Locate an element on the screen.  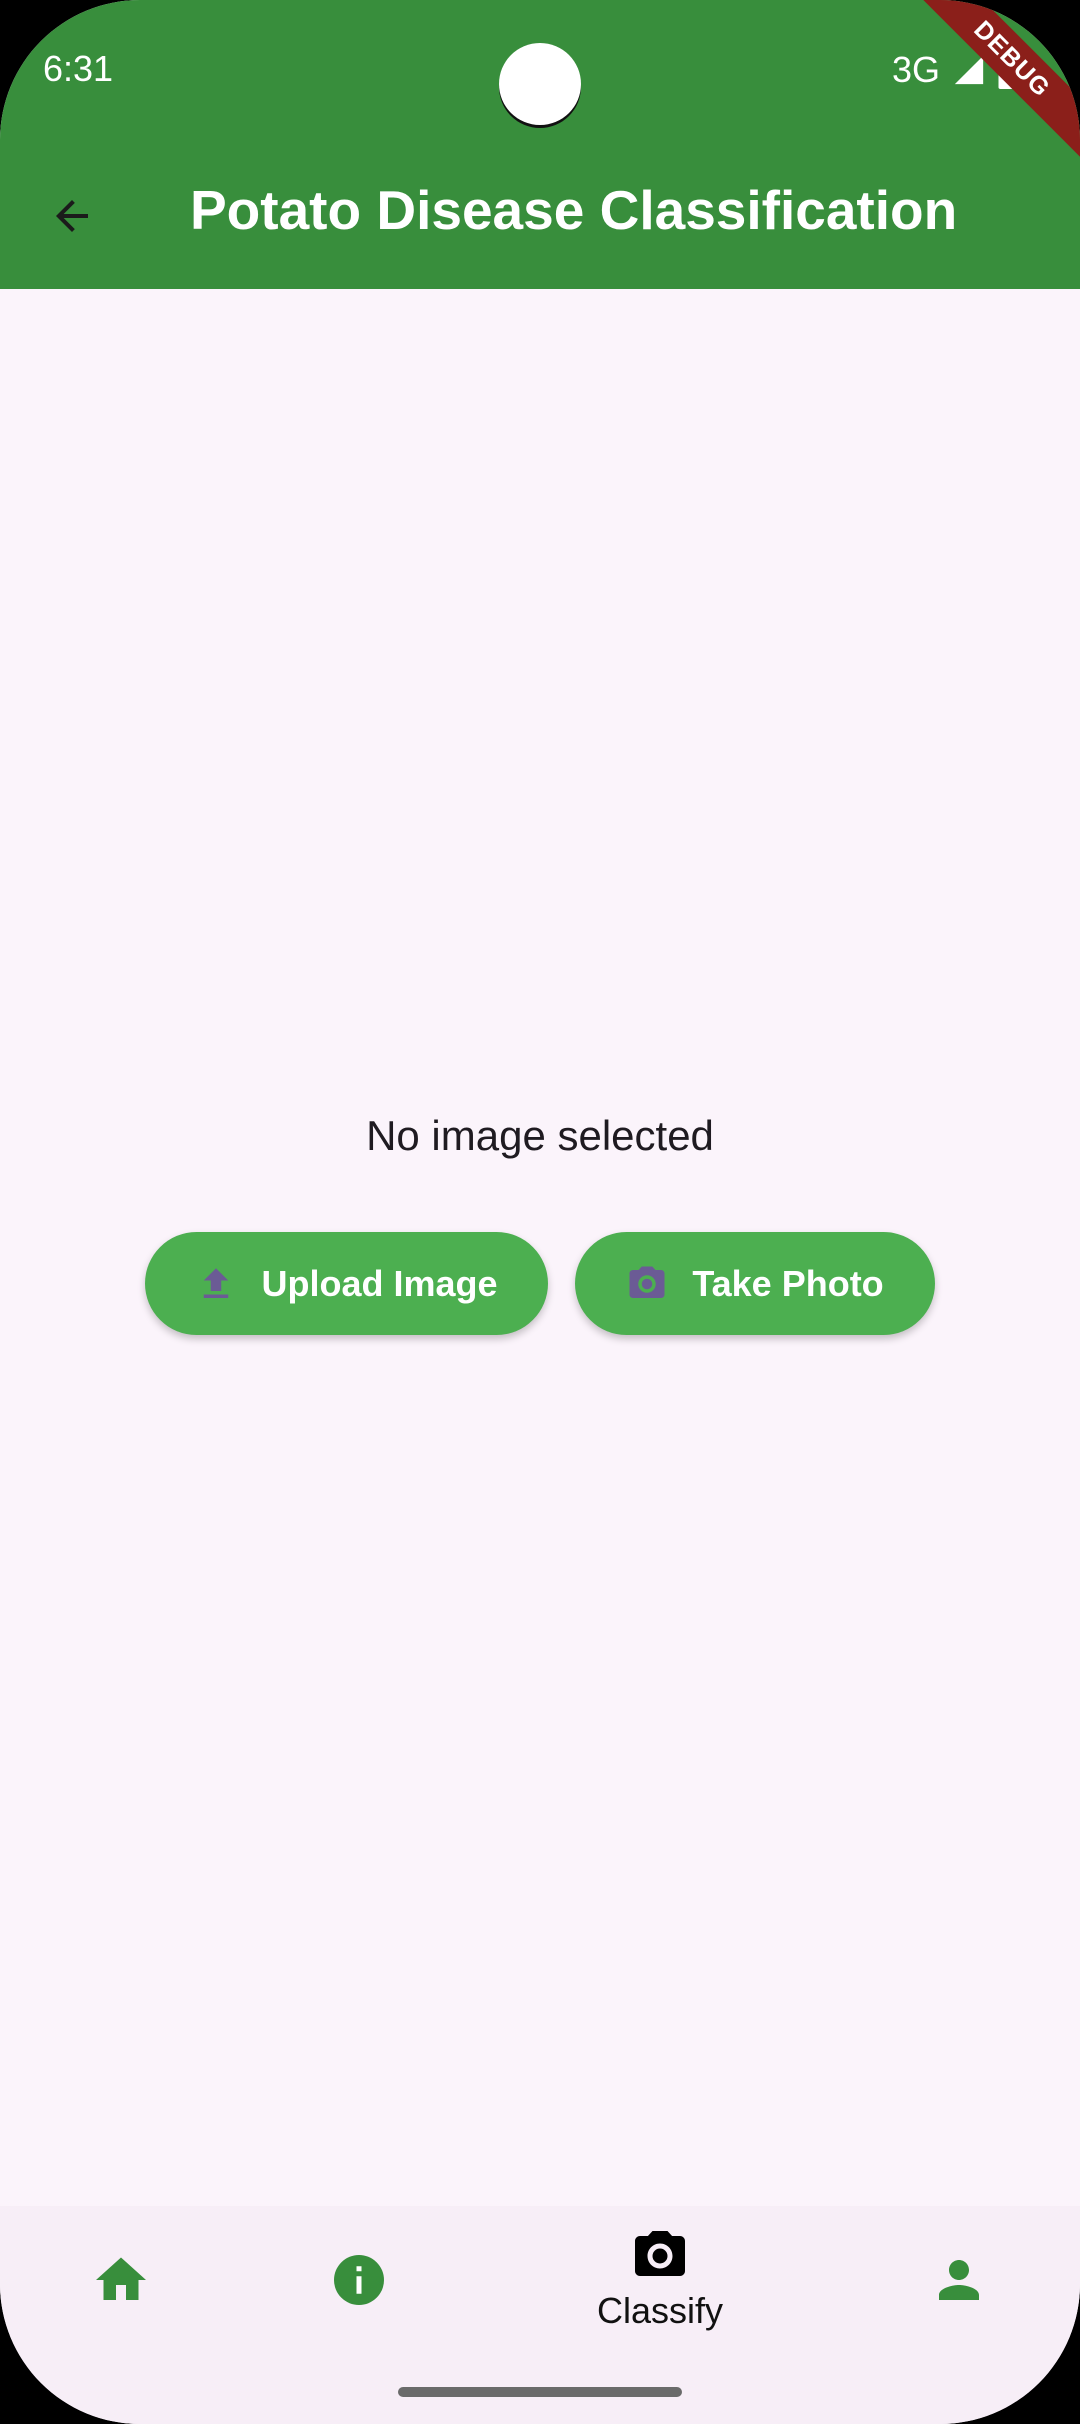
status-time: 6:31 is located at coordinates (78, 68).